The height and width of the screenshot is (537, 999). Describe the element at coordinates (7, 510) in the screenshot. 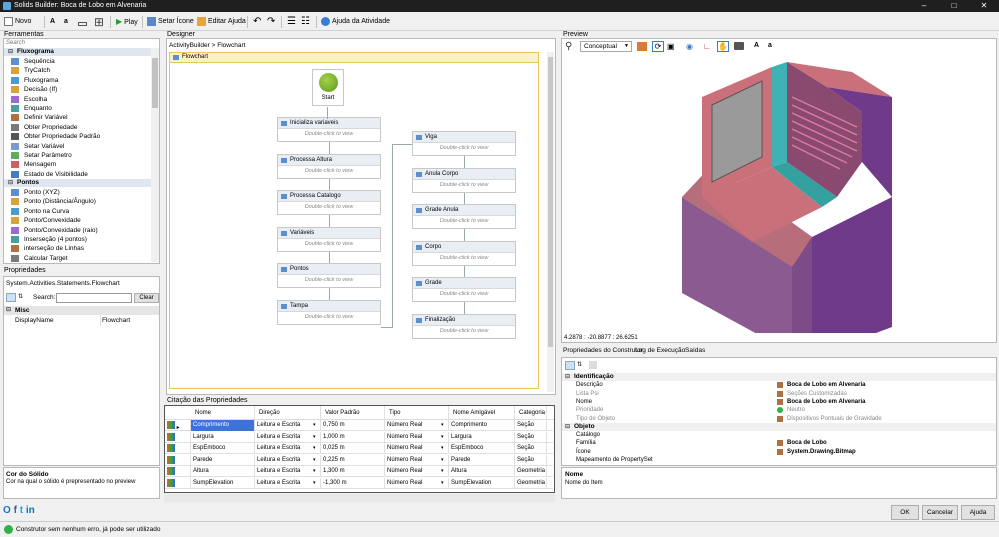

I see `orkut-icon: O` at that location.